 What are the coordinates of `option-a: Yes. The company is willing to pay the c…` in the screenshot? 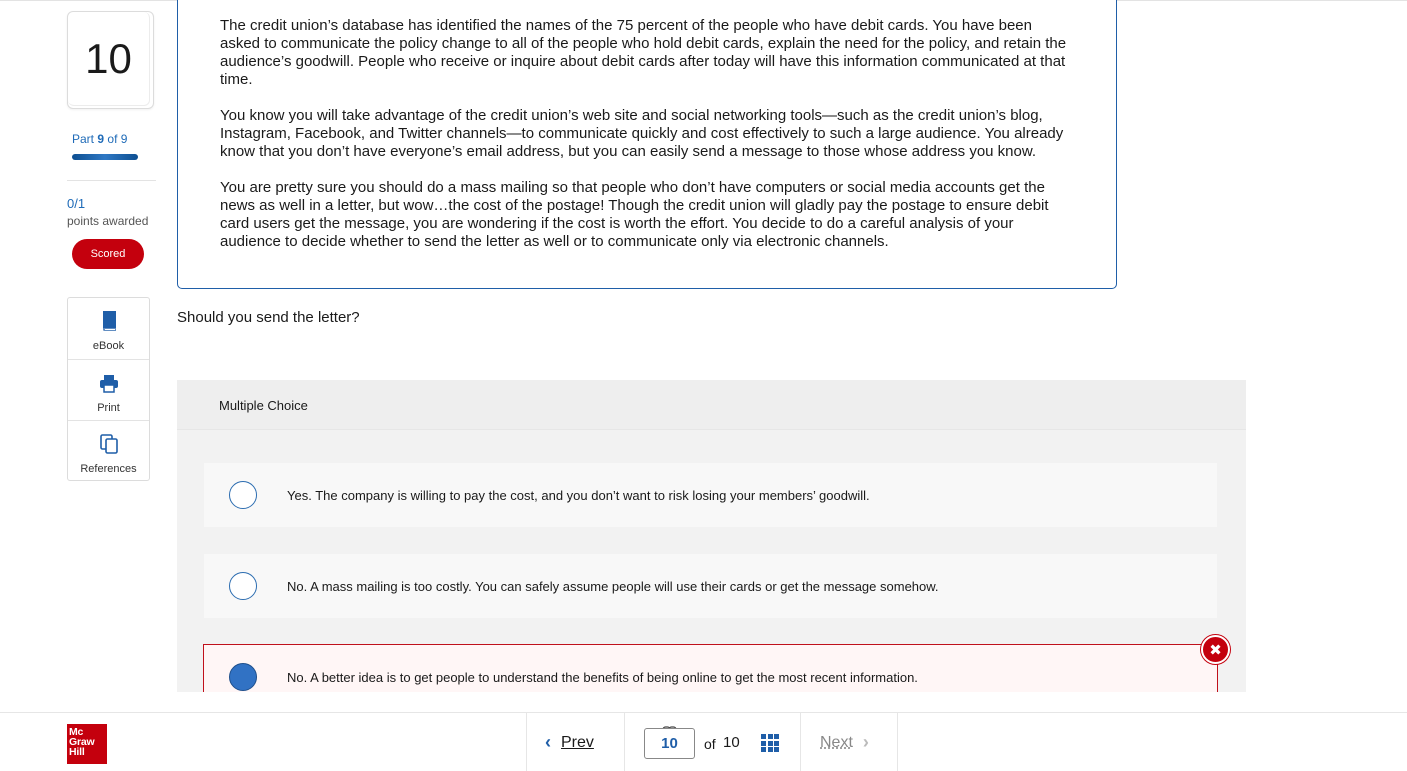 It's located at (710, 495).